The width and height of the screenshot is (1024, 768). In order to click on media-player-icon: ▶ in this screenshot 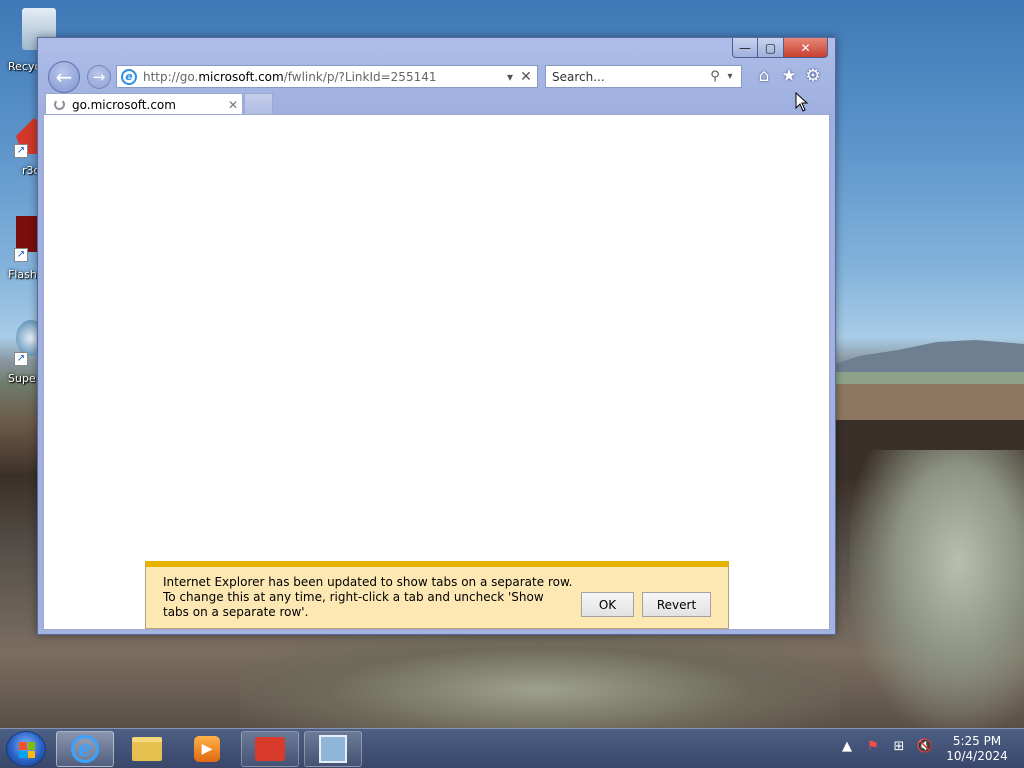, I will do `click(207, 749)`.